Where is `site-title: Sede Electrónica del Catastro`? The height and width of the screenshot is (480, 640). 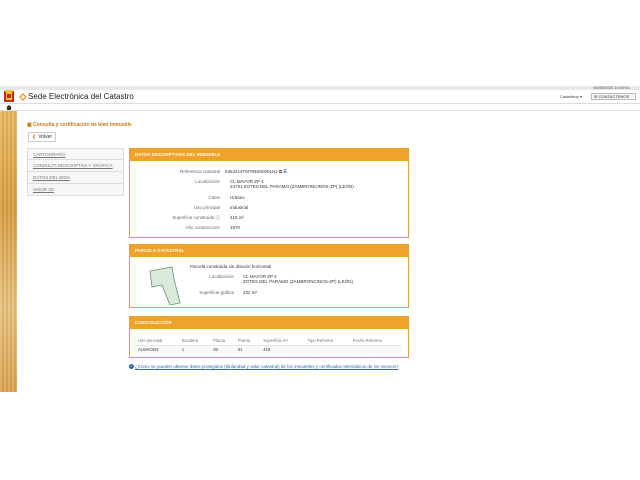 site-title: Sede Electrónica del Catastro is located at coordinates (81, 96).